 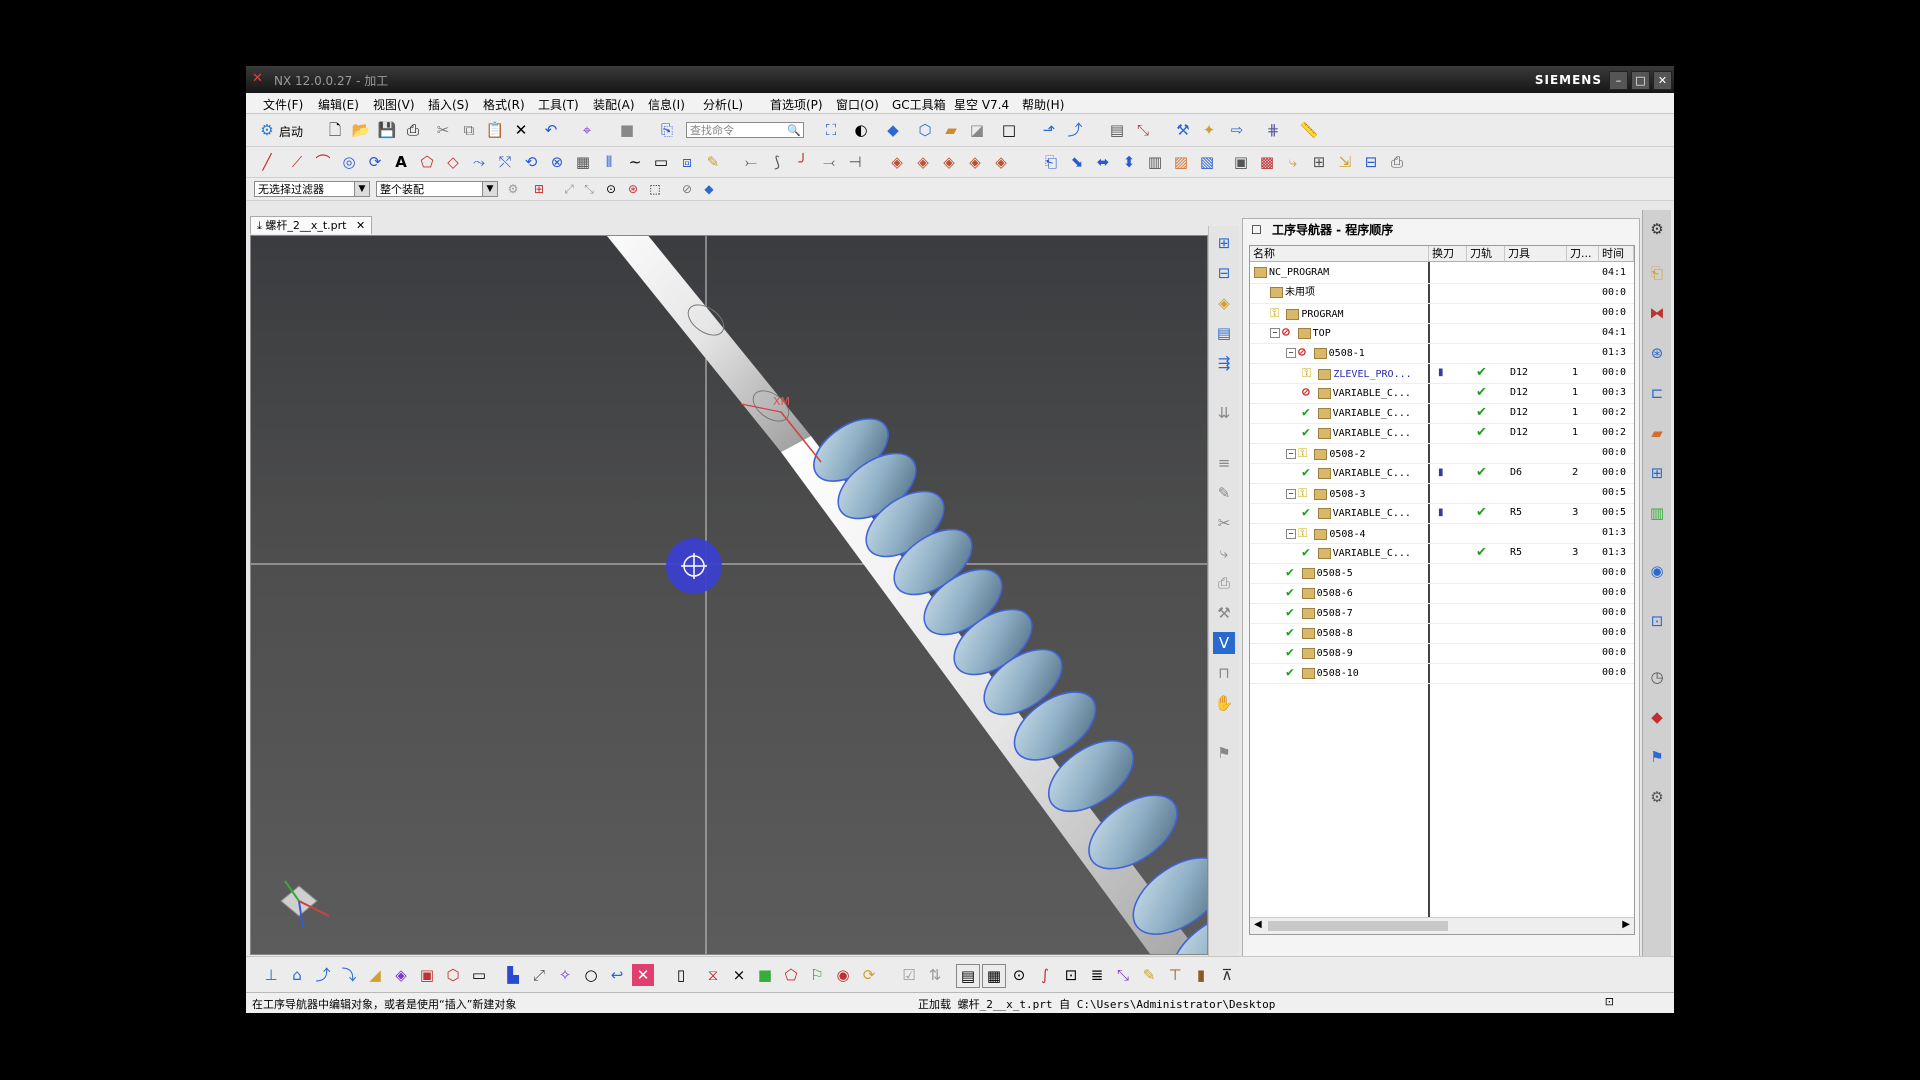 What do you see at coordinates (751, 162) in the screenshot?
I see `trim-icon: ⤚` at bounding box center [751, 162].